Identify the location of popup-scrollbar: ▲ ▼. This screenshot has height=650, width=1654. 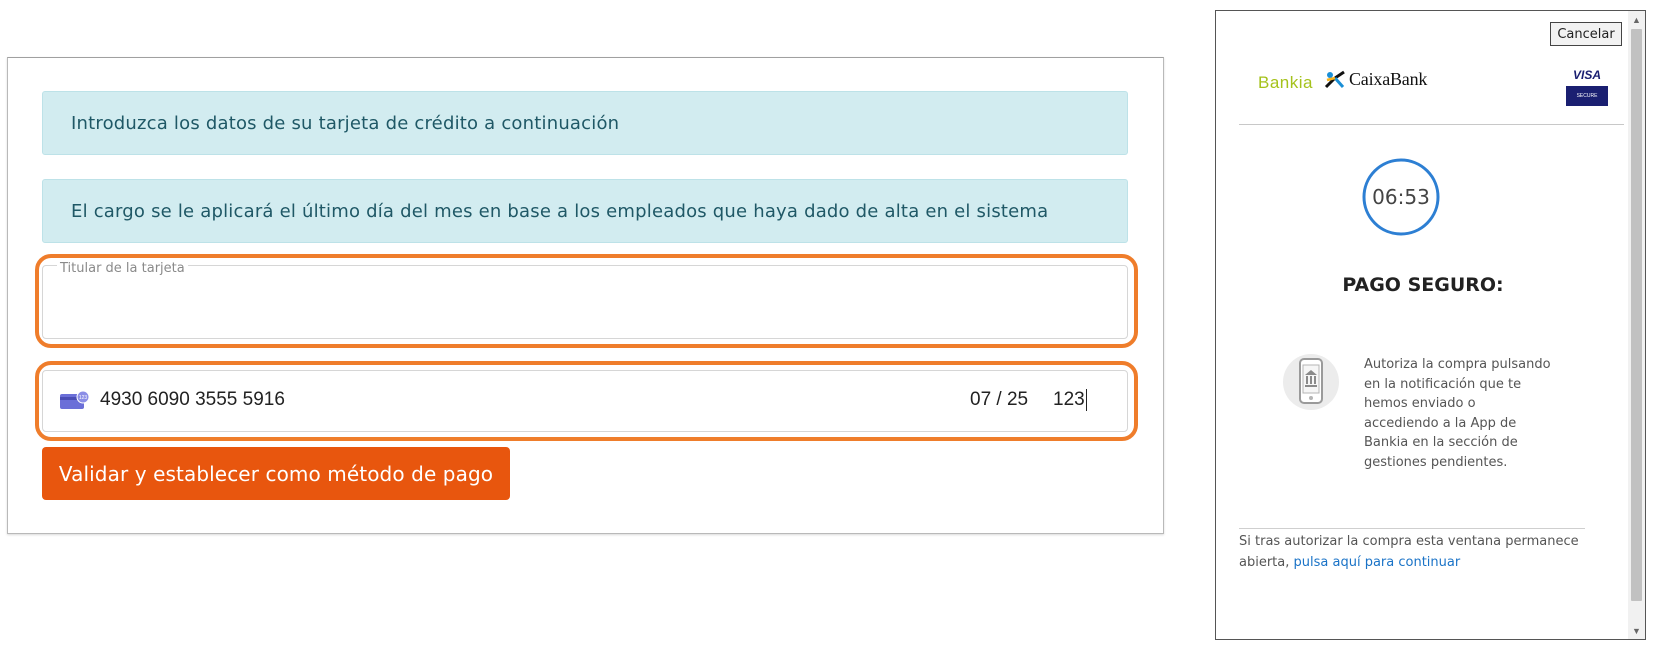
(1636, 325).